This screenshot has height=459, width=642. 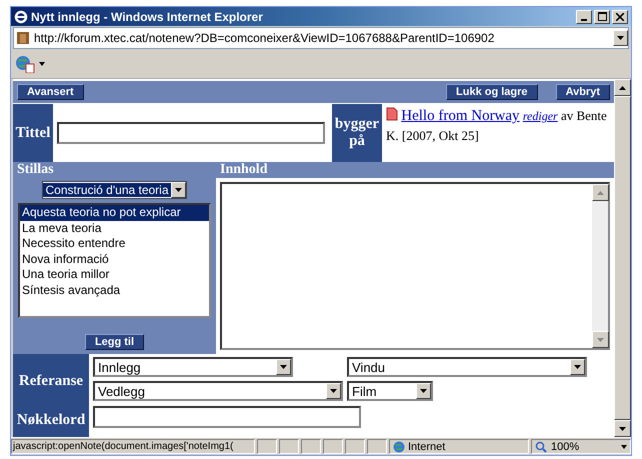 What do you see at coordinates (114, 190) in the screenshot?
I see `scaffold-select: Construció d'una teoria` at bounding box center [114, 190].